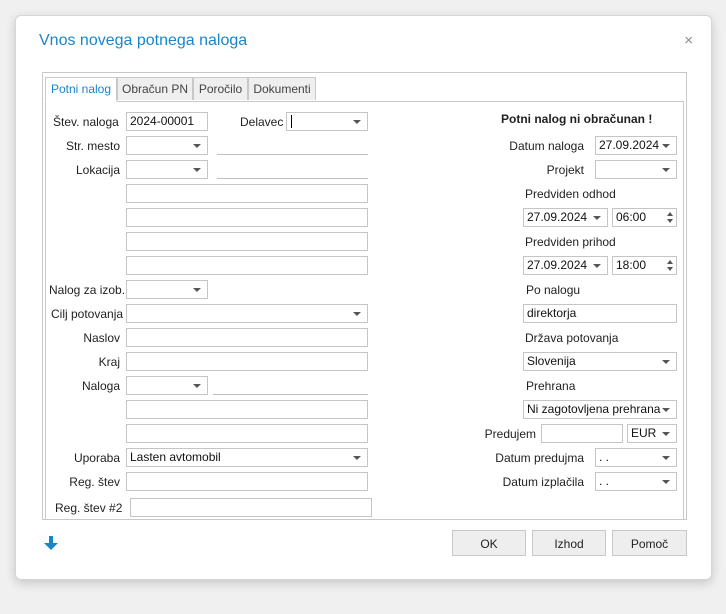 This screenshot has width=726, height=614. What do you see at coordinates (543, 482) in the screenshot?
I see `datum-izplacila-label: Datum izplačila` at bounding box center [543, 482].